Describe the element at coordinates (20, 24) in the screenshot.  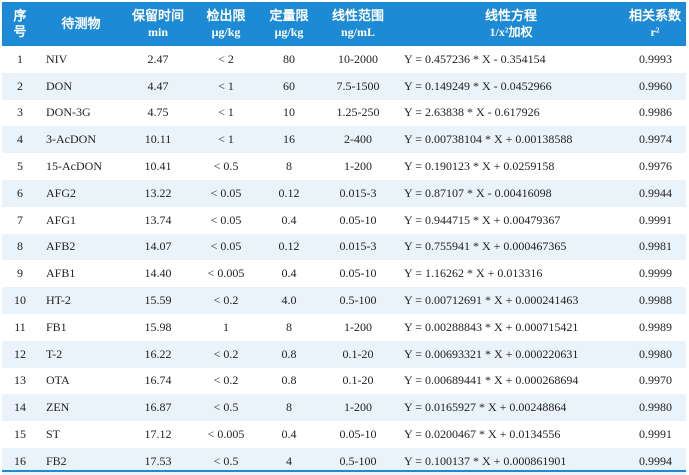
I see `header-cell-no: 序号` at that location.